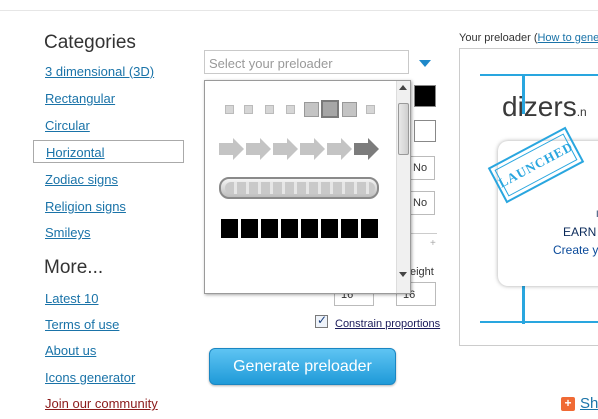 The width and height of the screenshot is (598, 419). What do you see at coordinates (387, 324) in the screenshot?
I see `constrain-label: Constrain proportions` at bounding box center [387, 324].